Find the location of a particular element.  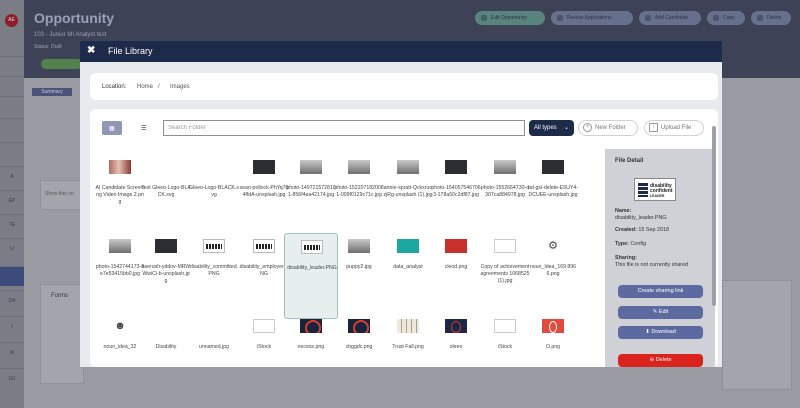

file-item: oleeo is located at coordinates (456, 340).